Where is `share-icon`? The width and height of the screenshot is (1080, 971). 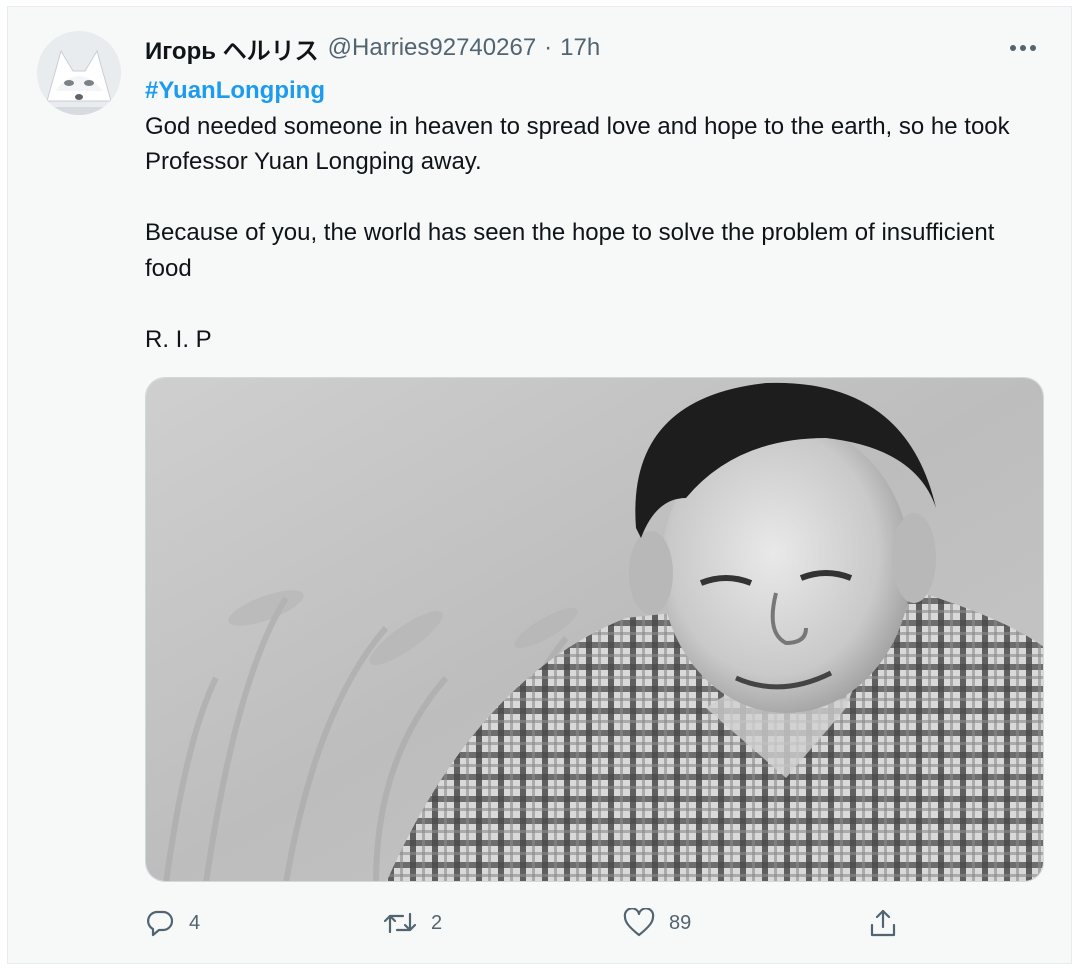 share-icon is located at coordinates (883, 923).